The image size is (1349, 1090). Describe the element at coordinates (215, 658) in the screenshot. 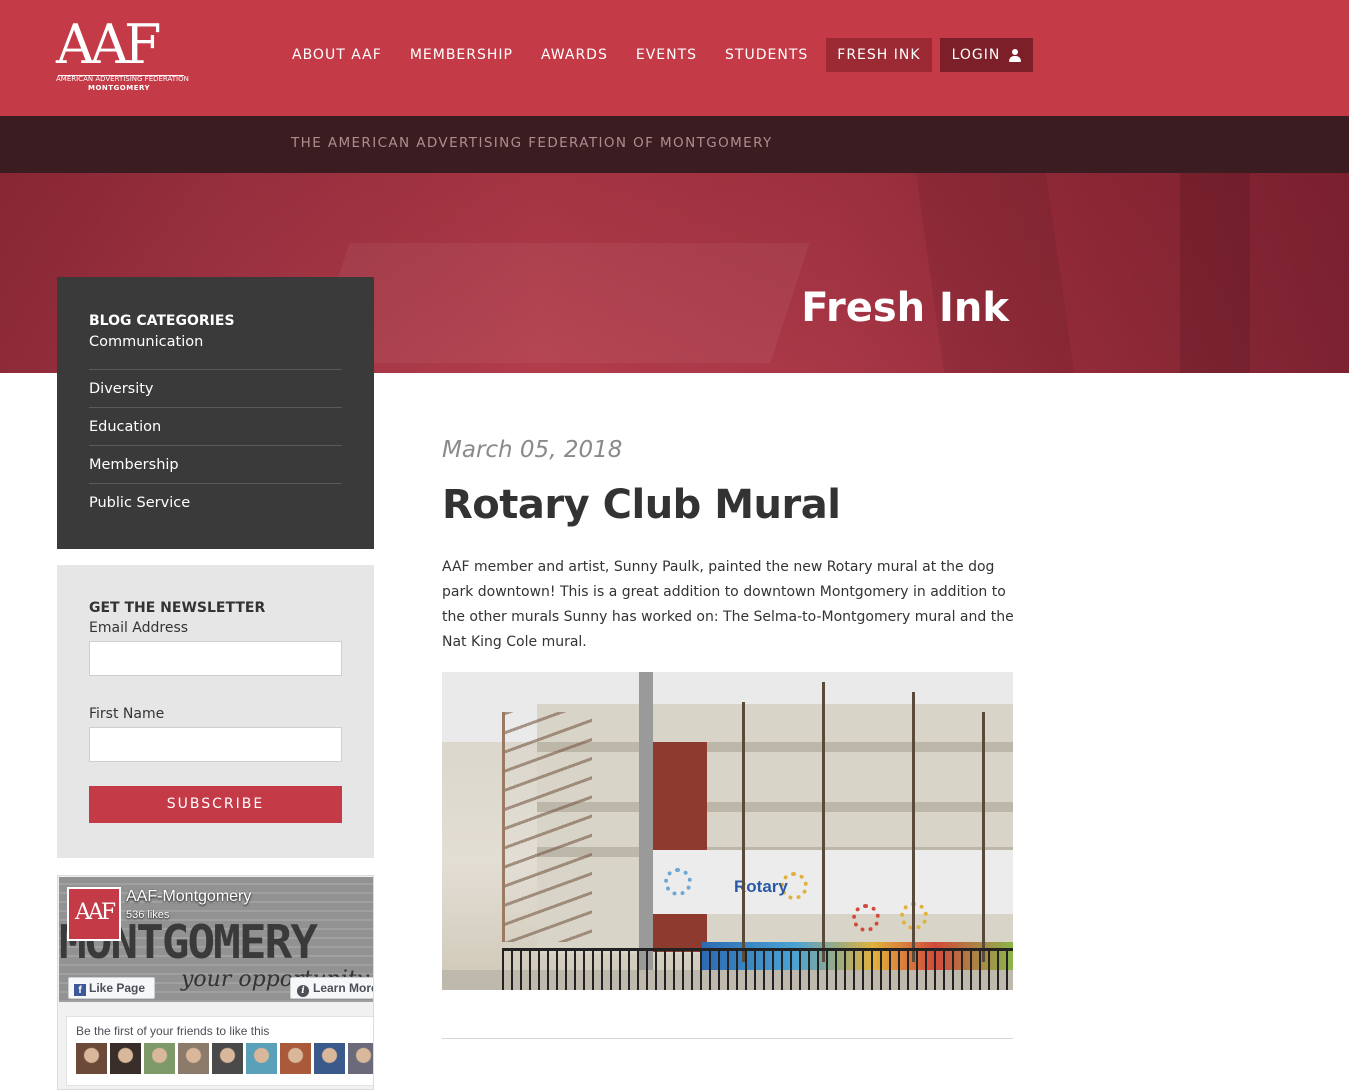

I see `email-field` at that location.